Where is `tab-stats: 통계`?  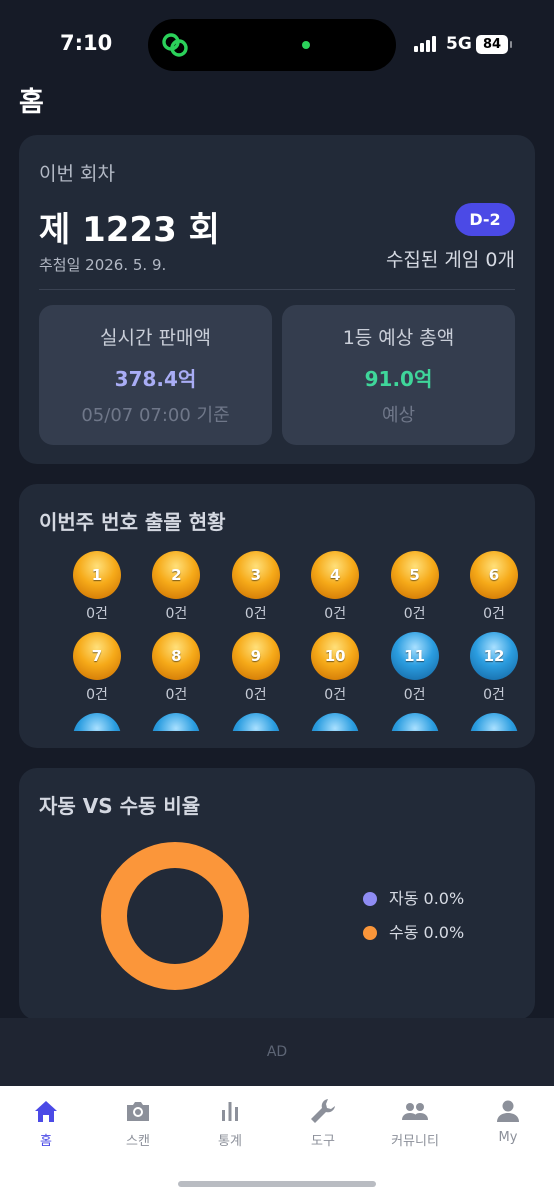 tab-stats: 통계 is located at coordinates (230, 1122).